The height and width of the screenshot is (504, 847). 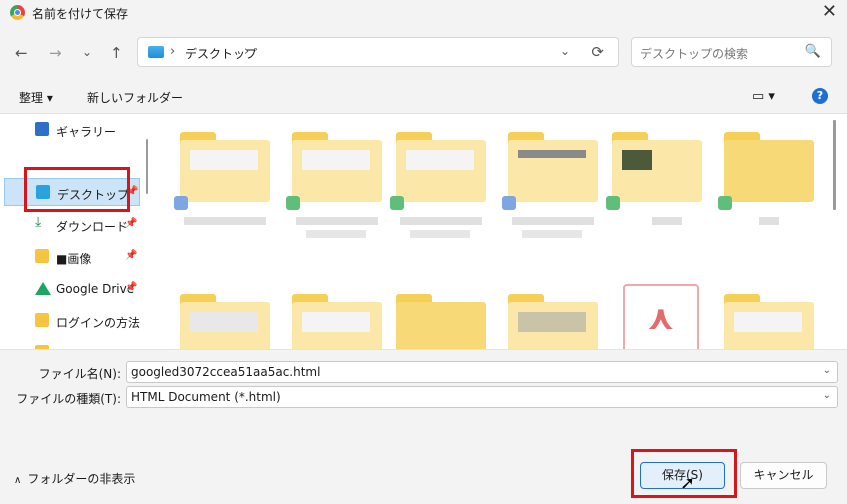 What do you see at coordinates (98, 323) in the screenshot?
I see `sidebar-item-label: ログインの方法` at bounding box center [98, 323].